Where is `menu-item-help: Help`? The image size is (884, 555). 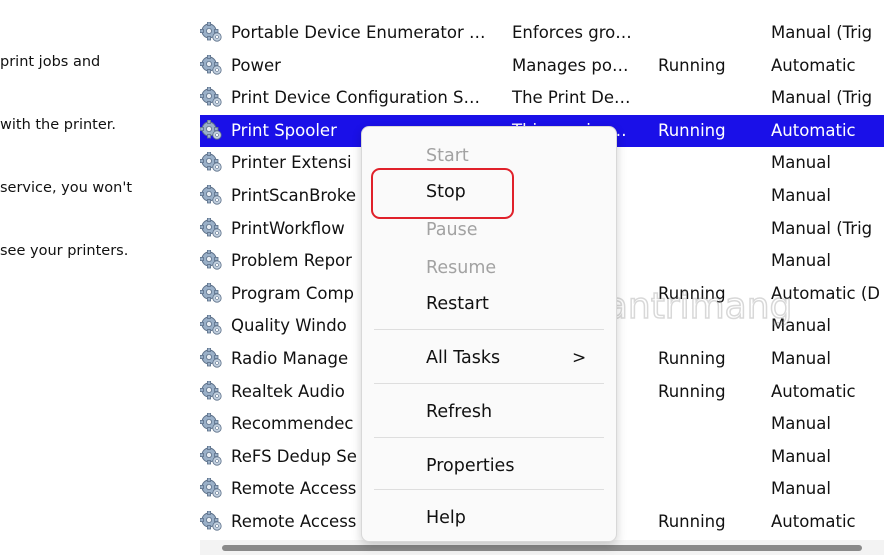 menu-item-help: Help is located at coordinates (489, 520).